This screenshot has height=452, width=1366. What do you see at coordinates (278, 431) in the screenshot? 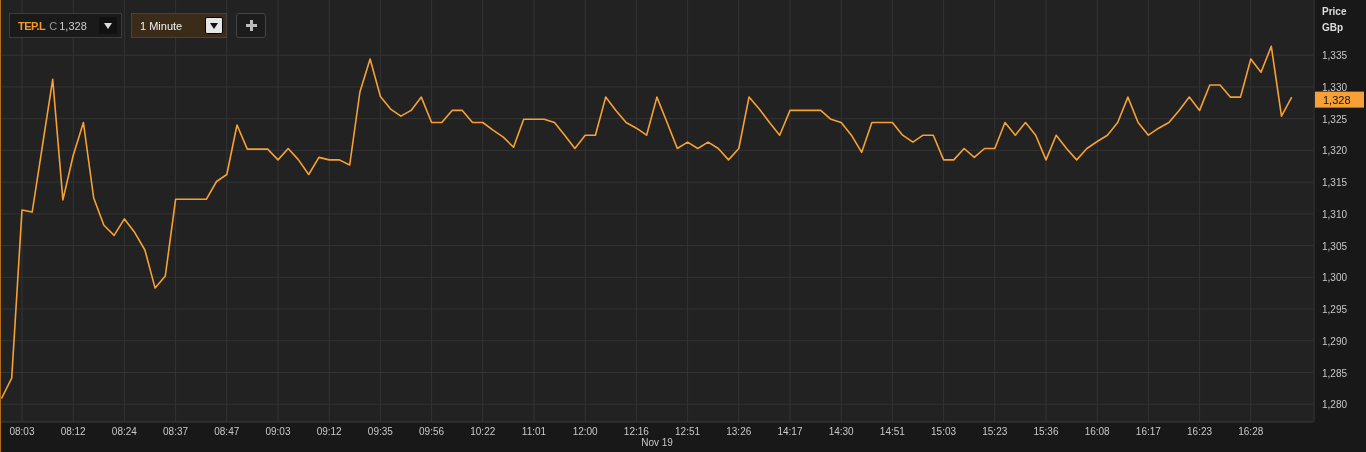
I see `x-axis-label: 09:03` at bounding box center [278, 431].